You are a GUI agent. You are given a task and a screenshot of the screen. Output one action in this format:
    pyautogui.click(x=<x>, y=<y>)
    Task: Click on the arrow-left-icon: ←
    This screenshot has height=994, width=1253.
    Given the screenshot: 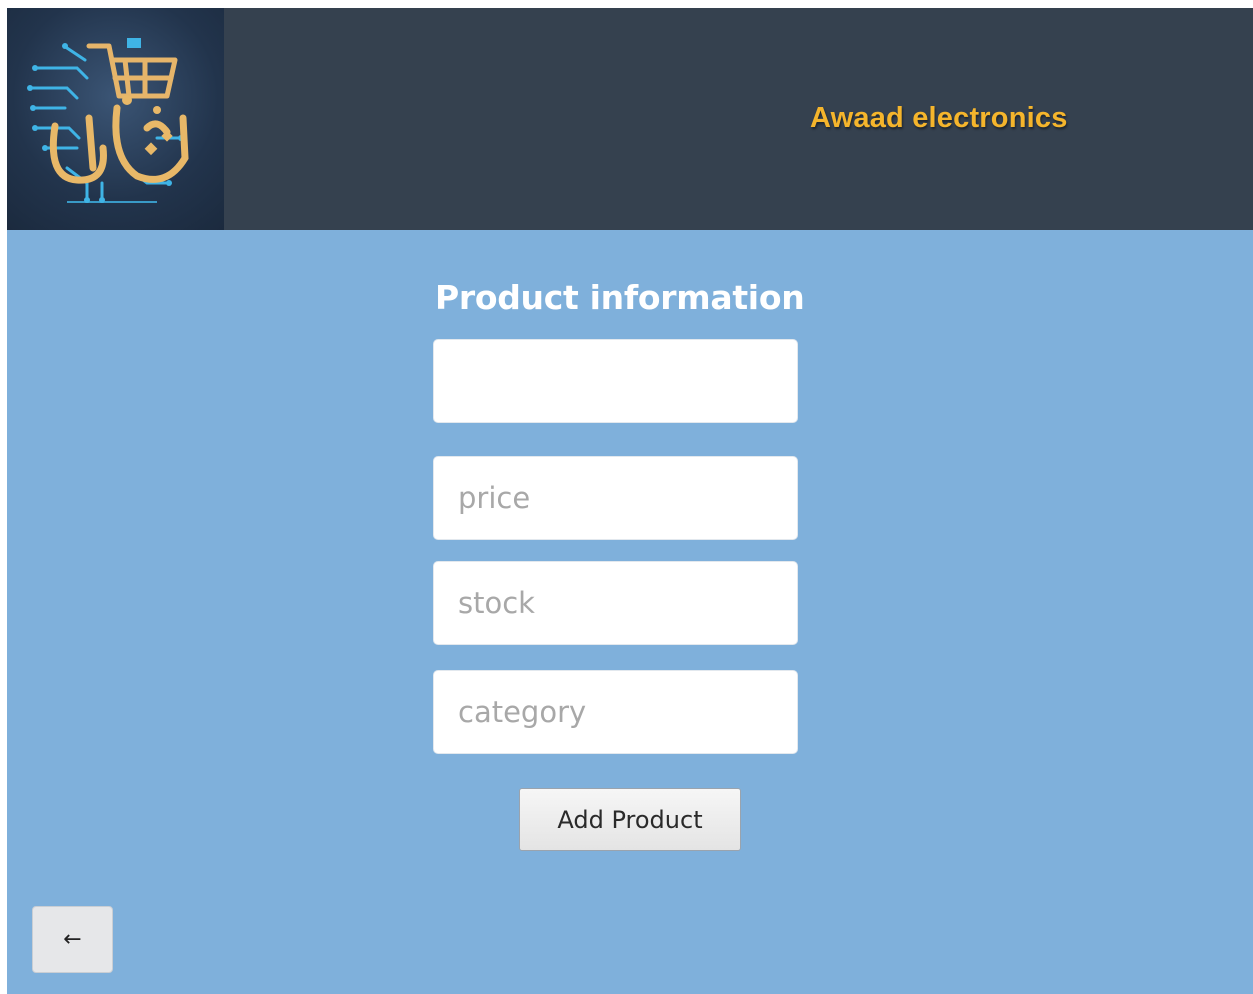 What is the action you would take?
    pyautogui.click(x=72, y=939)
    